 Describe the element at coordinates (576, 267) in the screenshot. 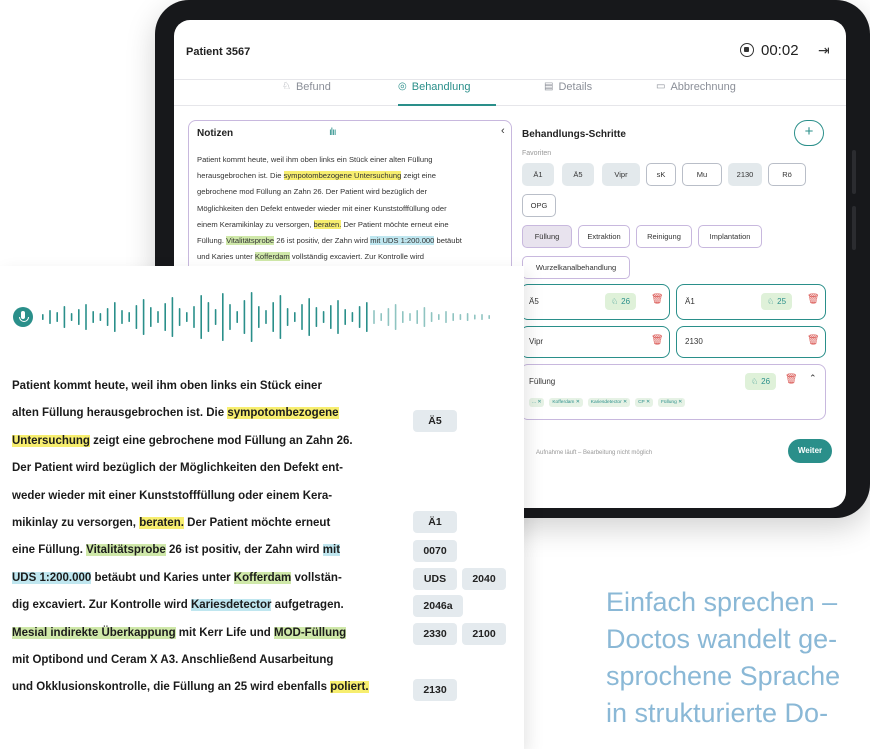

I see `category-chip: Wurzelkanalbehandlung` at that location.